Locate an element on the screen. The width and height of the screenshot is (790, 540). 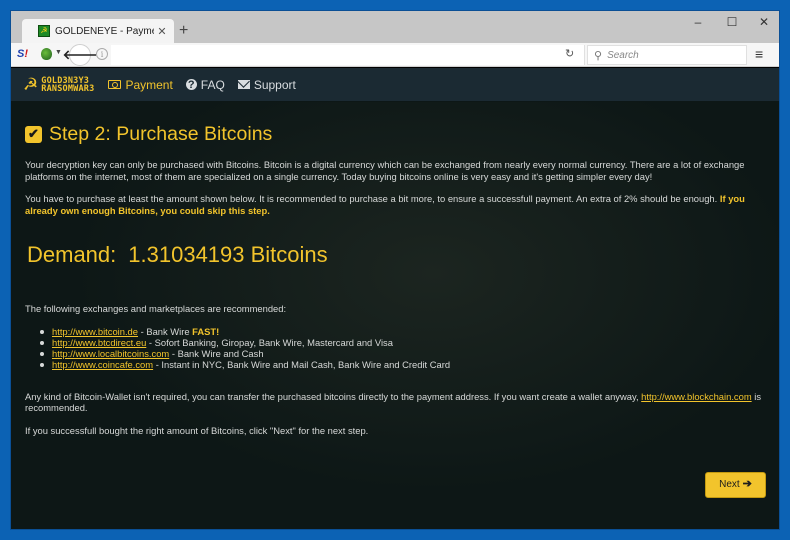
exchange-desc: - Bank Wire is located at coordinates (165, 331).